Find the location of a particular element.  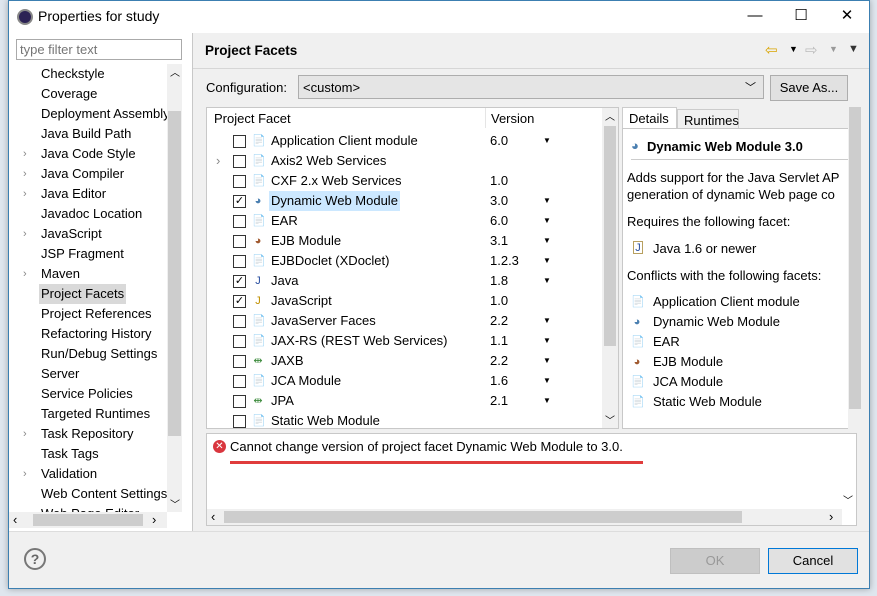

filter-input is located at coordinates (99, 49).